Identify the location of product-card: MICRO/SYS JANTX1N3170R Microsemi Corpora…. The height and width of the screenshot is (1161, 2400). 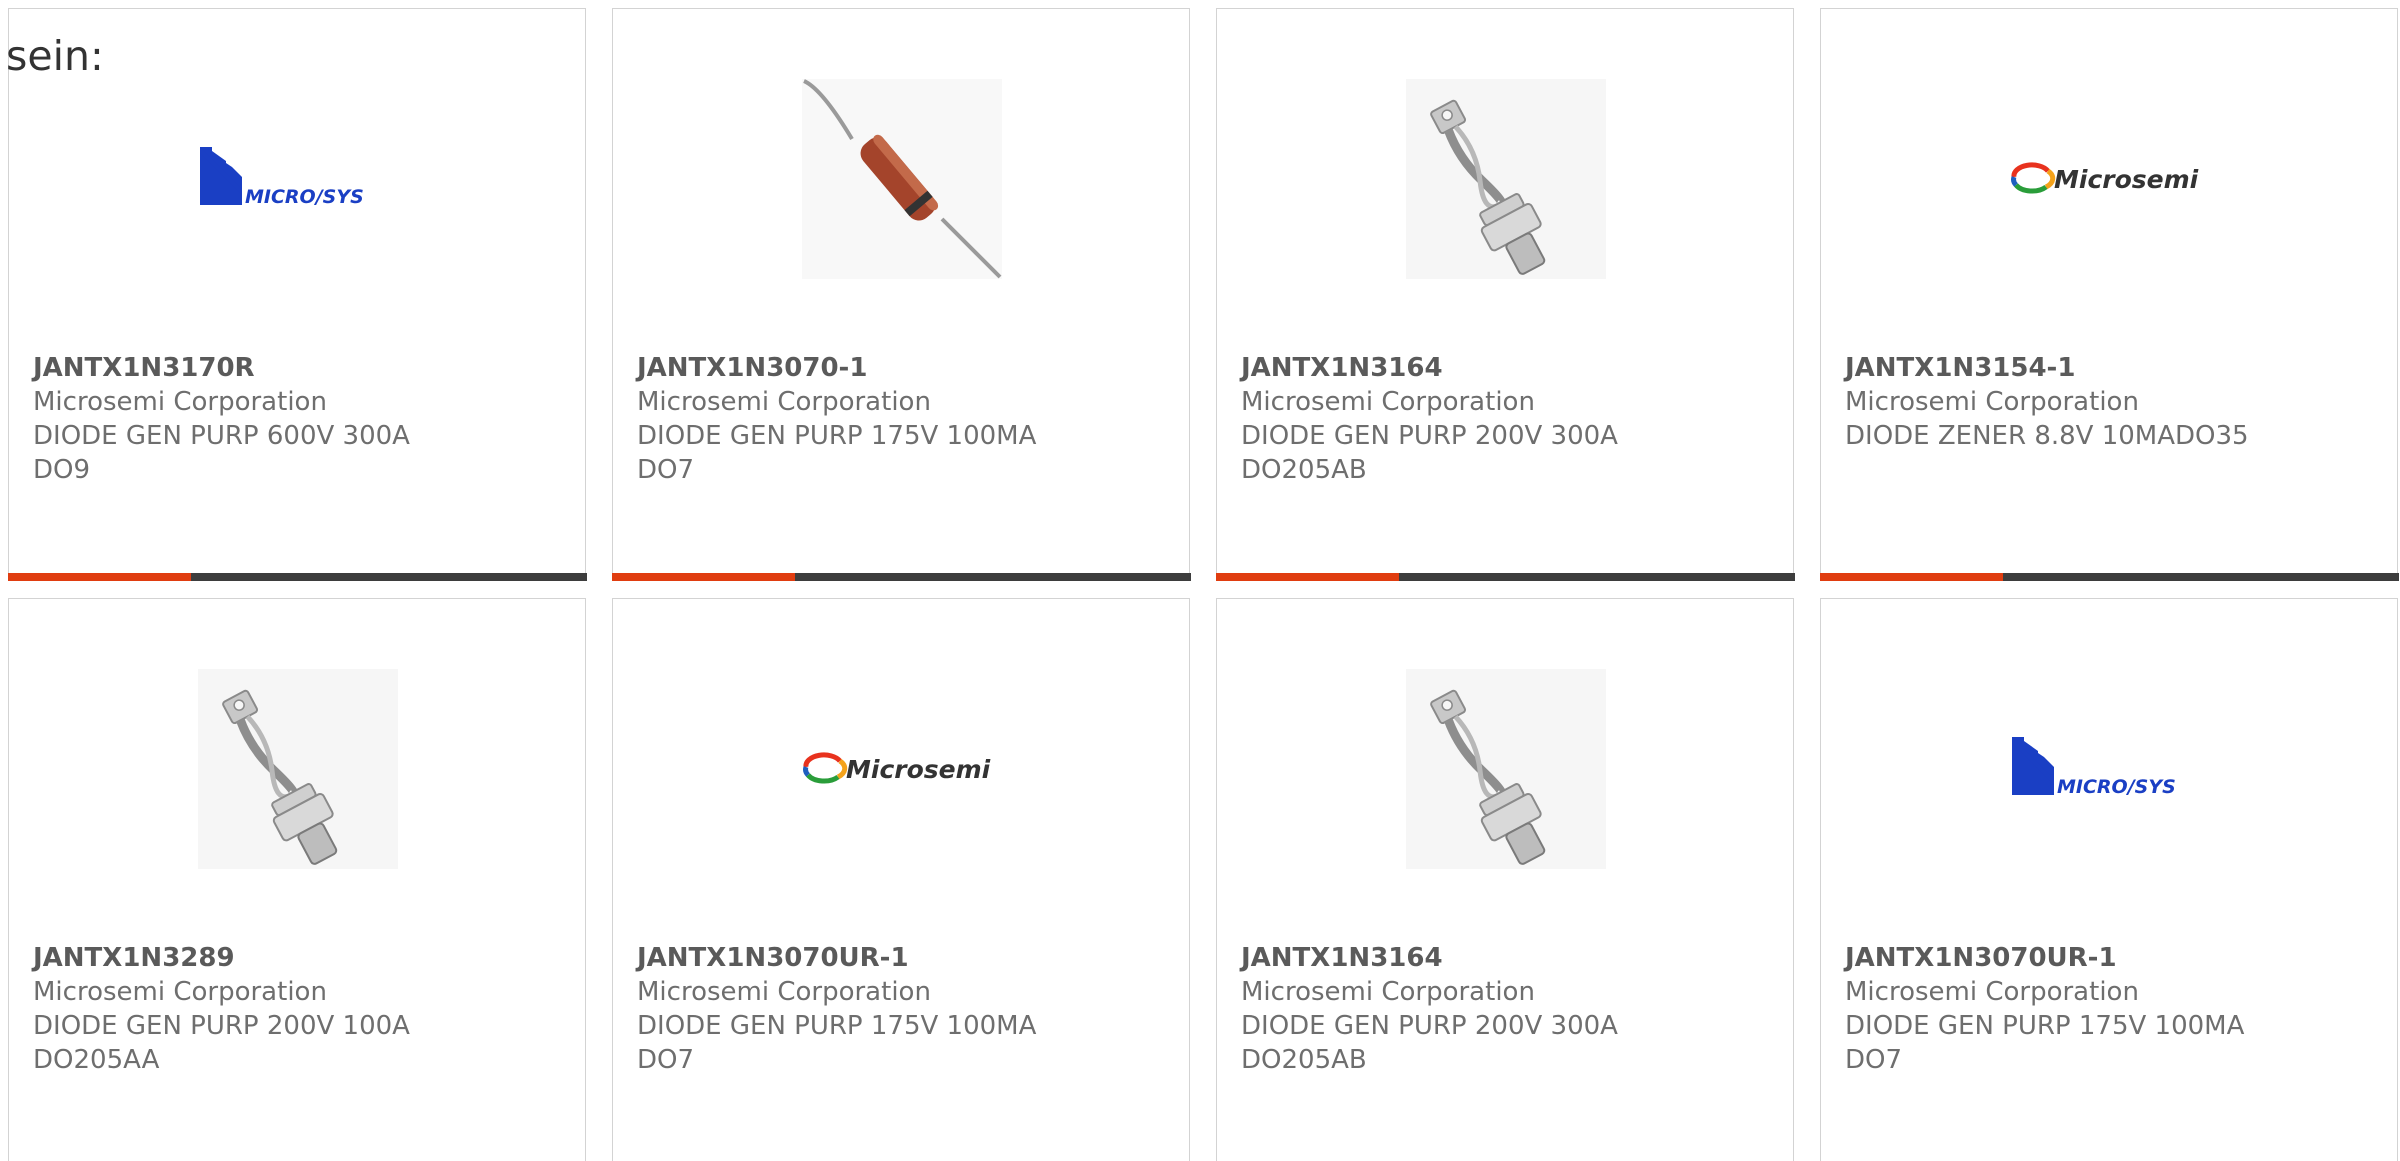
(297, 294).